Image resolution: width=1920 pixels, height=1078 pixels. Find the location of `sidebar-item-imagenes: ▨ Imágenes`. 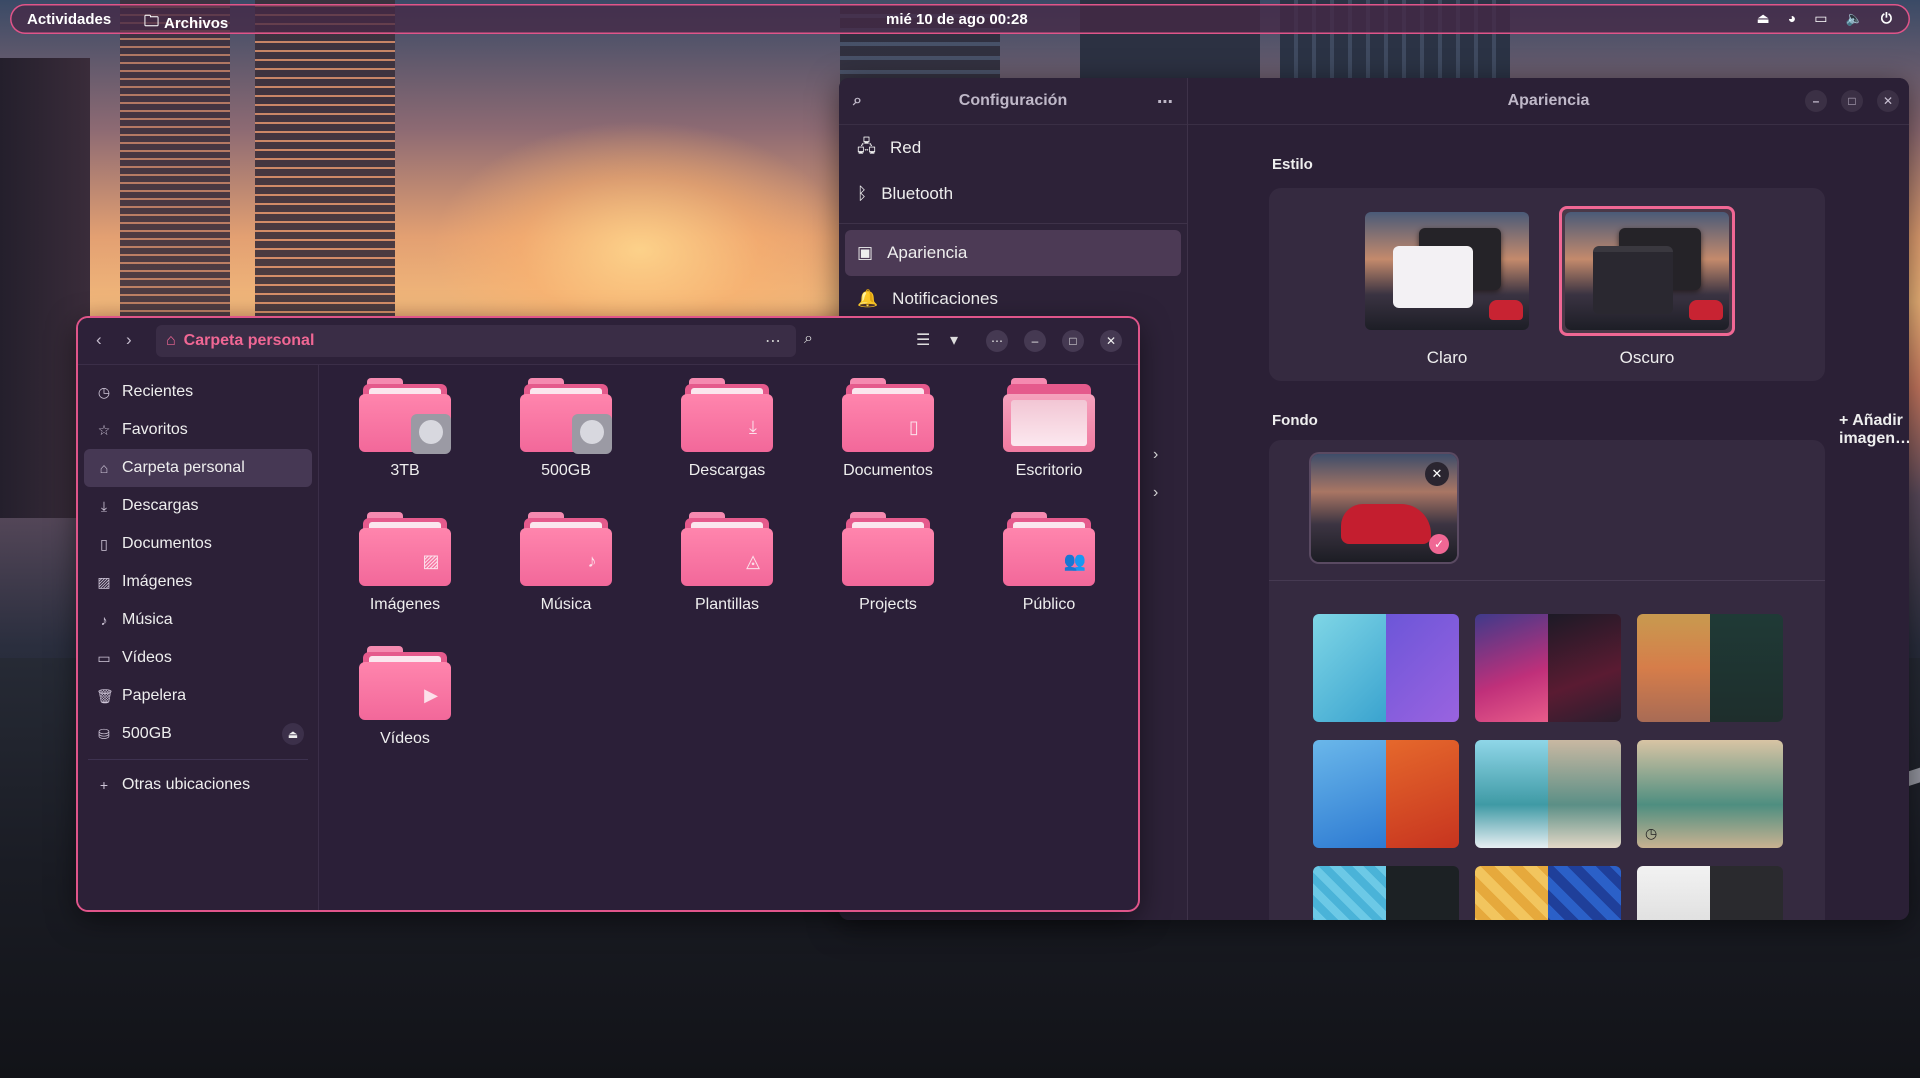

sidebar-item-imagenes: ▨ Imágenes is located at coordinates (198, 582).